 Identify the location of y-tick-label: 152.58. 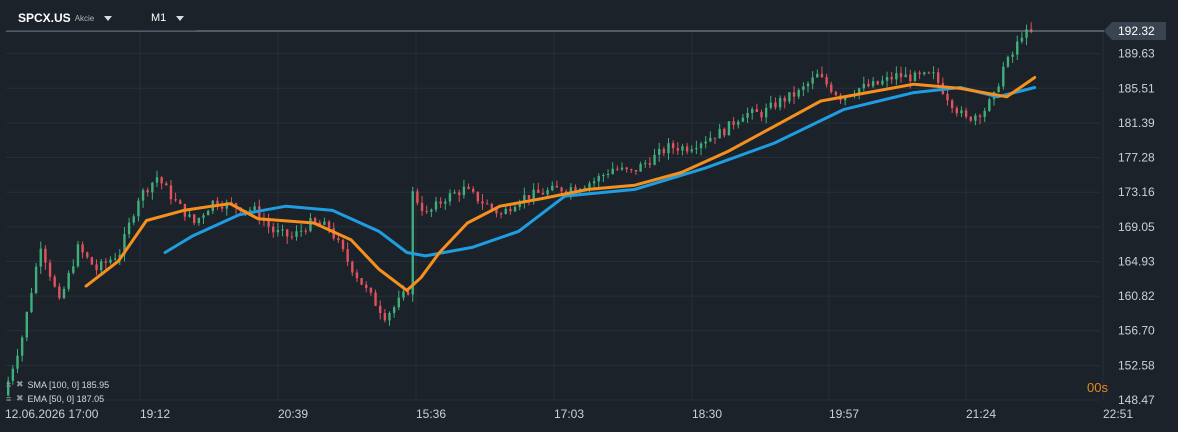
(1136, 365).